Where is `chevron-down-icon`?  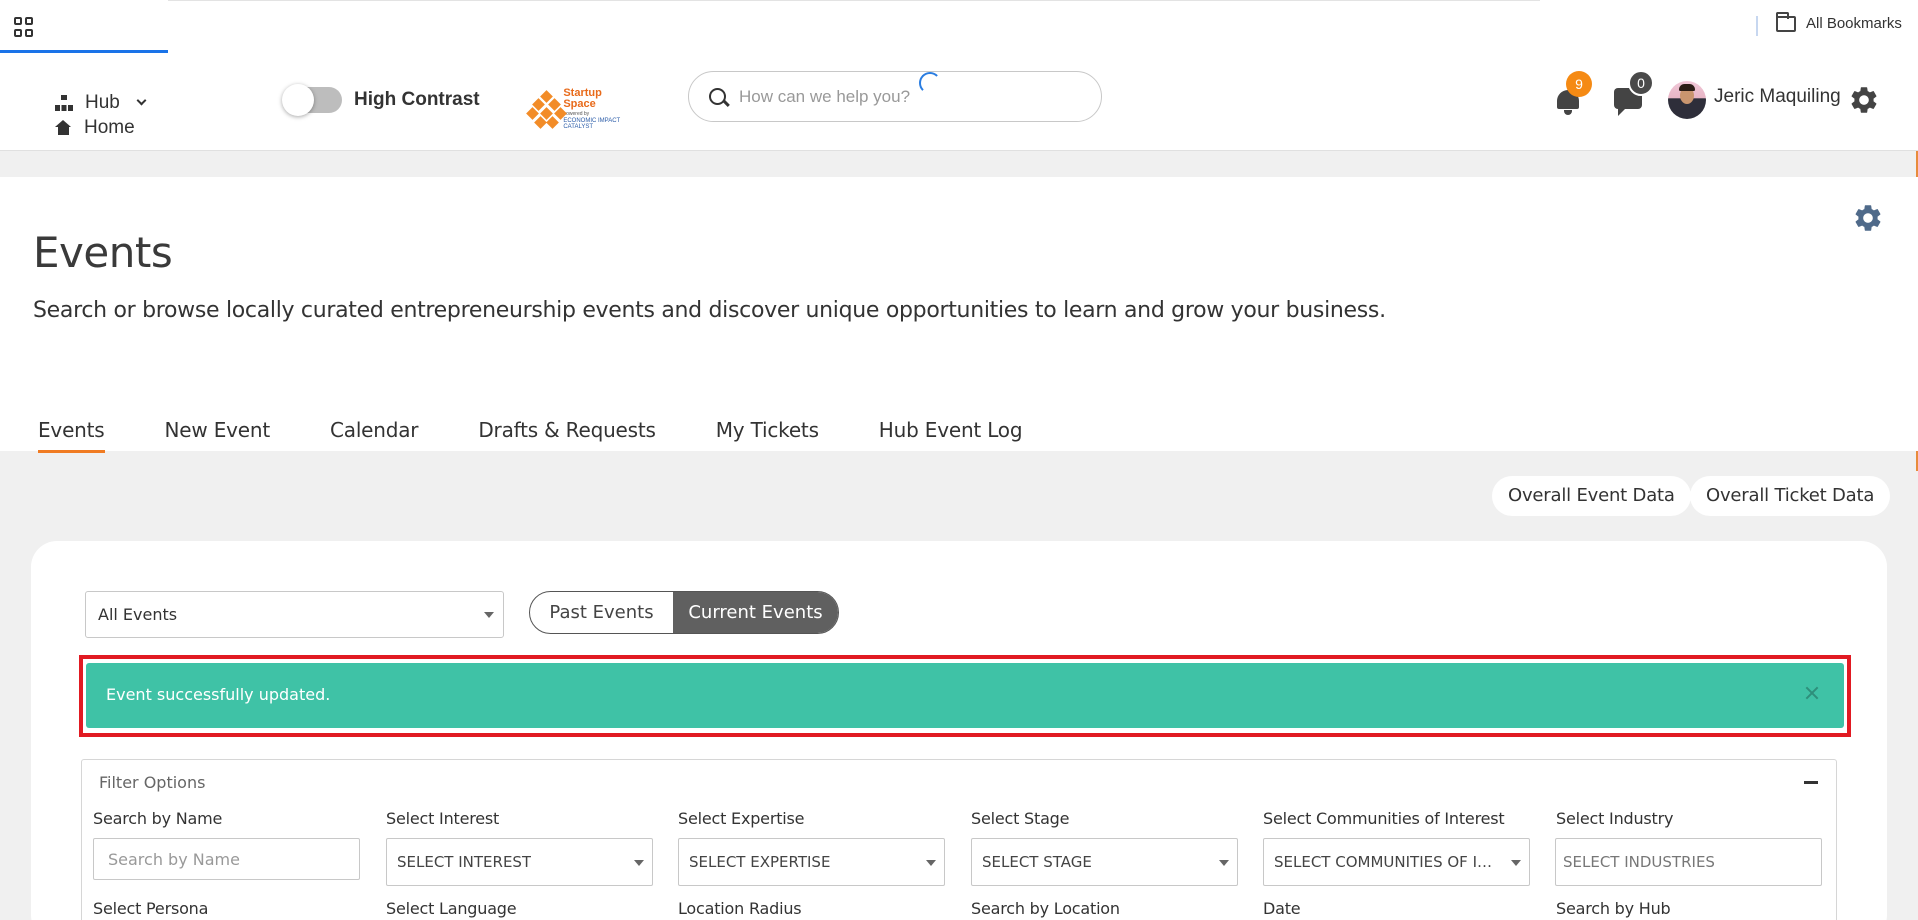 chevron-down-icon is located at coordinates (141, 100).